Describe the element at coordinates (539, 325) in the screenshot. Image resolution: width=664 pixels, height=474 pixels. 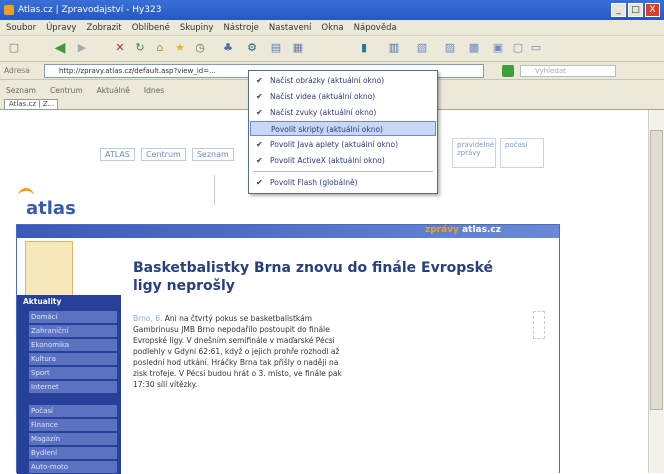
I see `ad-placeholder` at that location.